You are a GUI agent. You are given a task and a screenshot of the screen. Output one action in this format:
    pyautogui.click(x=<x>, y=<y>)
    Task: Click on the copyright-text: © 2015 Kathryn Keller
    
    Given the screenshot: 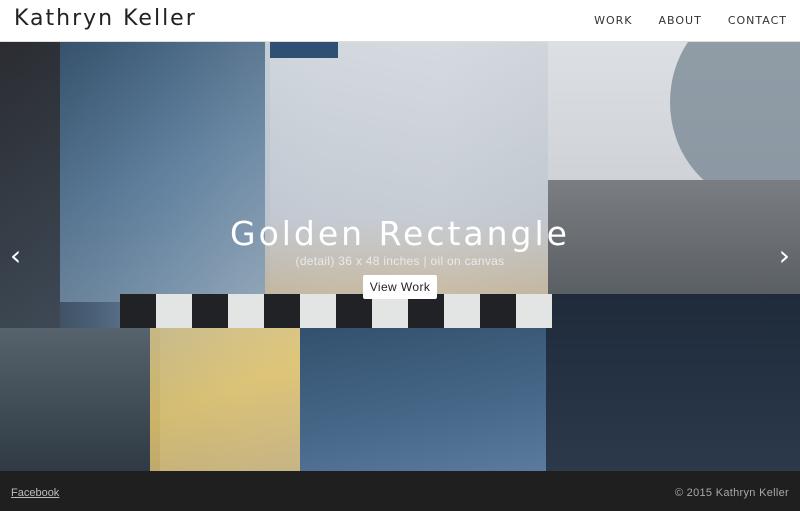 What is the action you would take?
    pyautogui.click(x=731, y=493)
    